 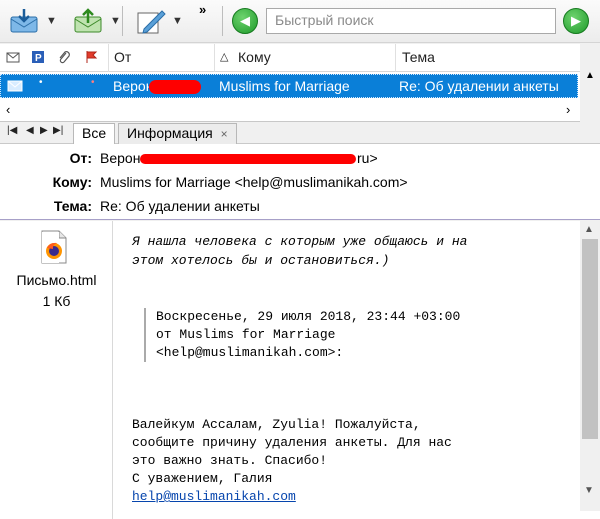 I want to click on tab-next-icon: ▶, so click(x=44, y=130).